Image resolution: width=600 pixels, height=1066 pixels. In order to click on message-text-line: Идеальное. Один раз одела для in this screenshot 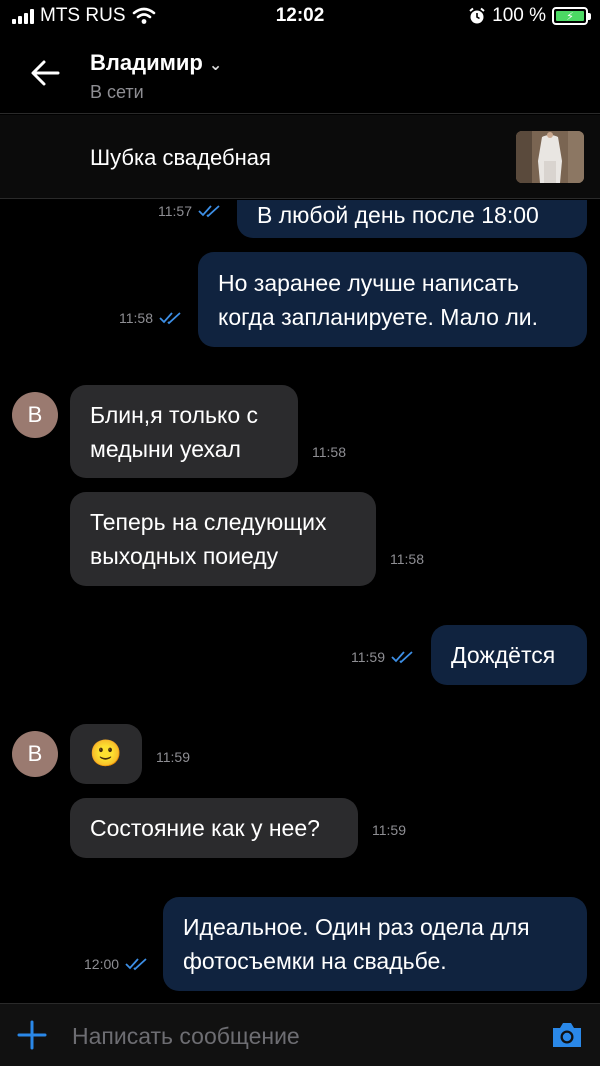, I will do `click(356, 927)`.